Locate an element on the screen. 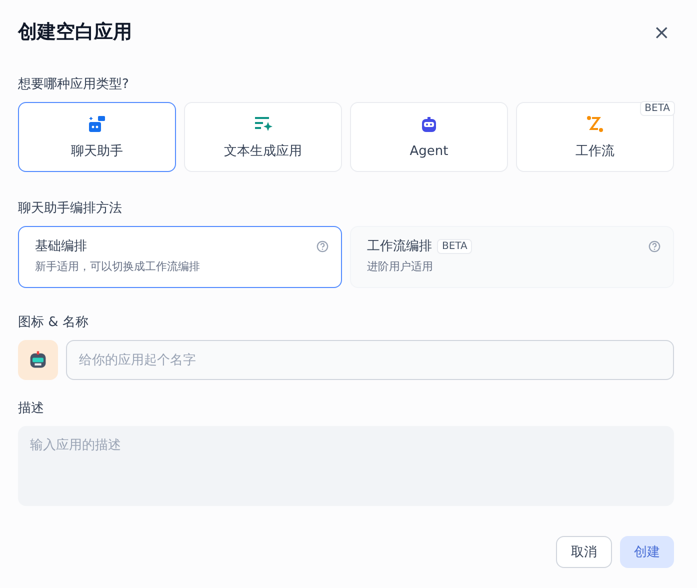  app-type-card: Agent is located at coordinates (429, 137).